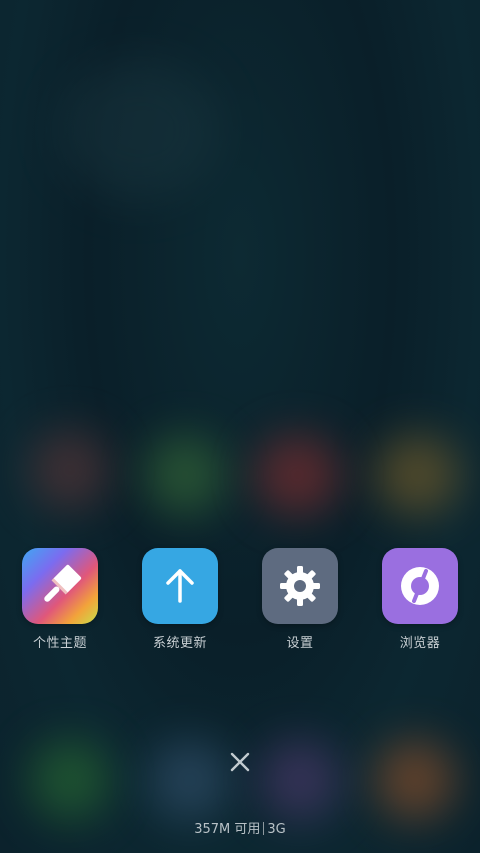 The image size is (480, 853). I want to click on system-update-app-label: 系统更新, so click(179, 643).